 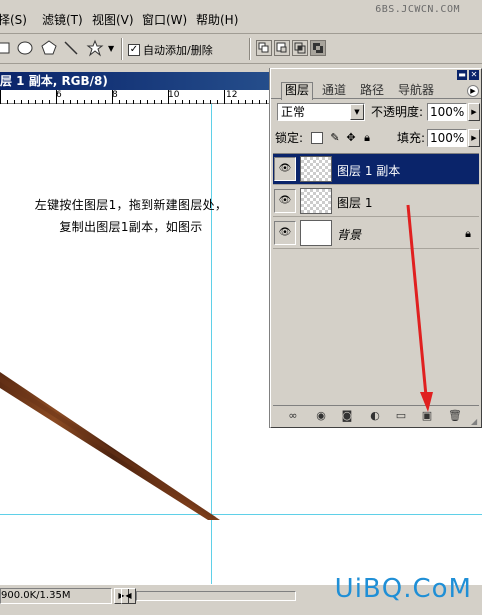 I want to click on new-layer-icon: ▣, so click(x=427, y=416).